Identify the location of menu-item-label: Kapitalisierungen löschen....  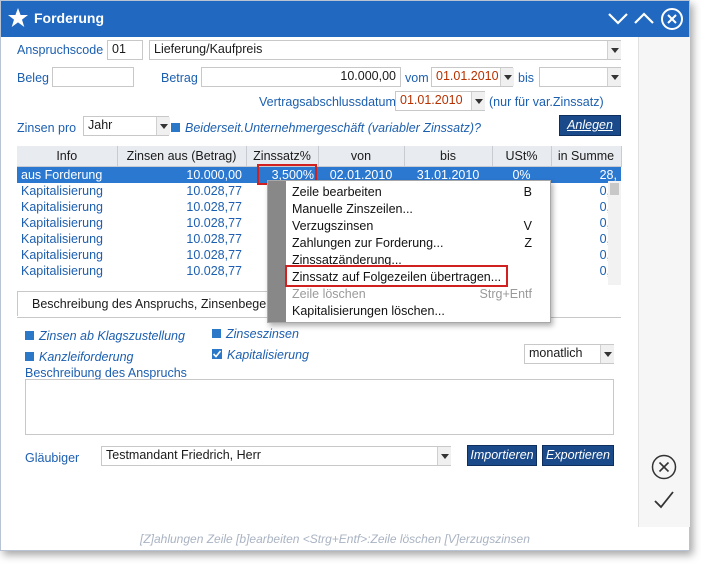
(368, 311).